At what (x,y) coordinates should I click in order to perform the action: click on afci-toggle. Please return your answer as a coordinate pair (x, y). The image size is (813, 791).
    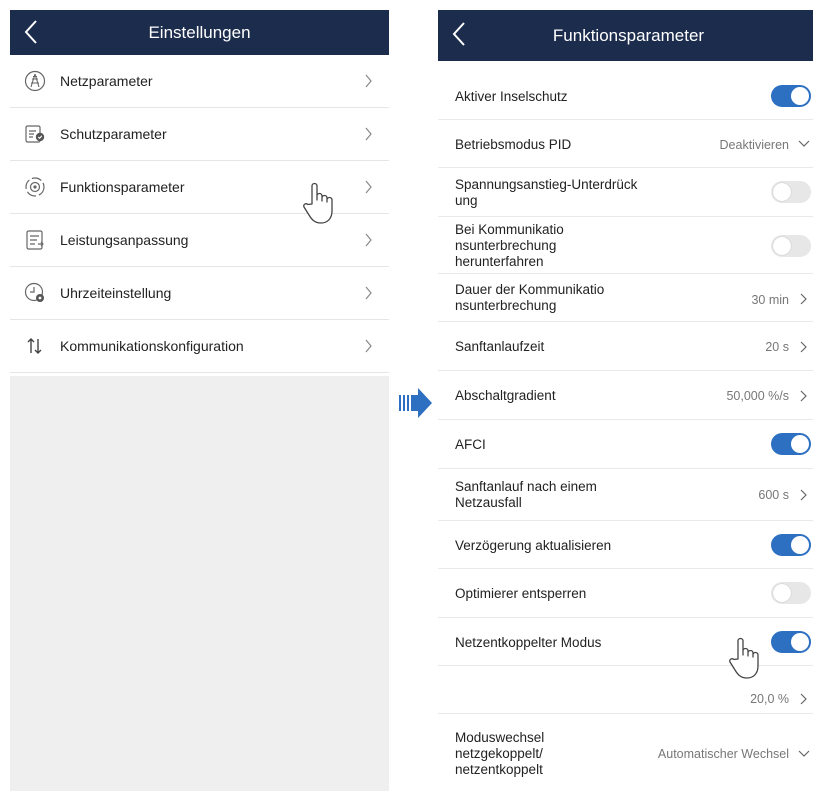
    Looking at the image, I should click on (791, 444).